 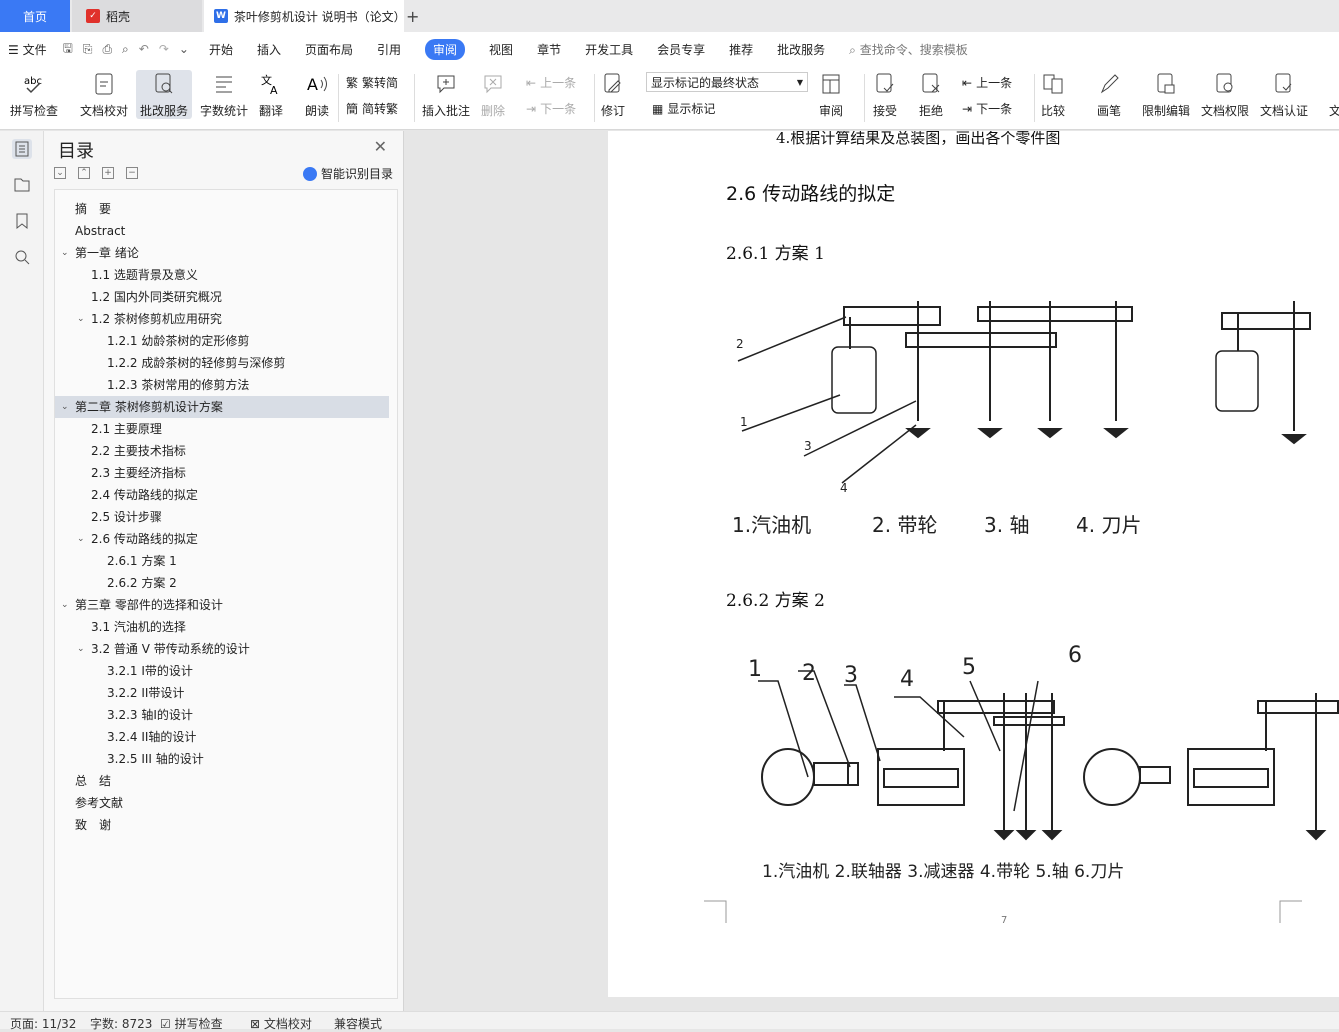 What do you see at coordinates (108, 173) in the screenshot?
I see `add-heading-icon: +` at bounding box center [108, 173].